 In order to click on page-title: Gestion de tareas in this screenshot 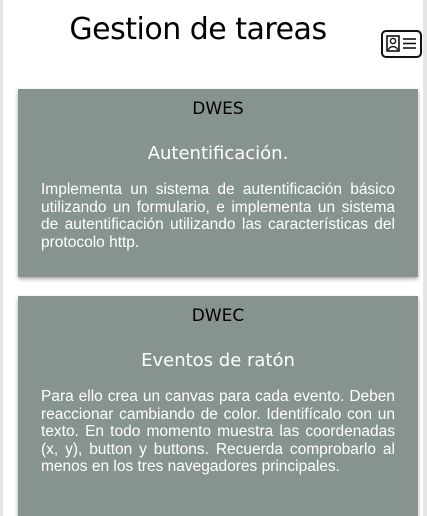, I will do `click(198, 29)`.